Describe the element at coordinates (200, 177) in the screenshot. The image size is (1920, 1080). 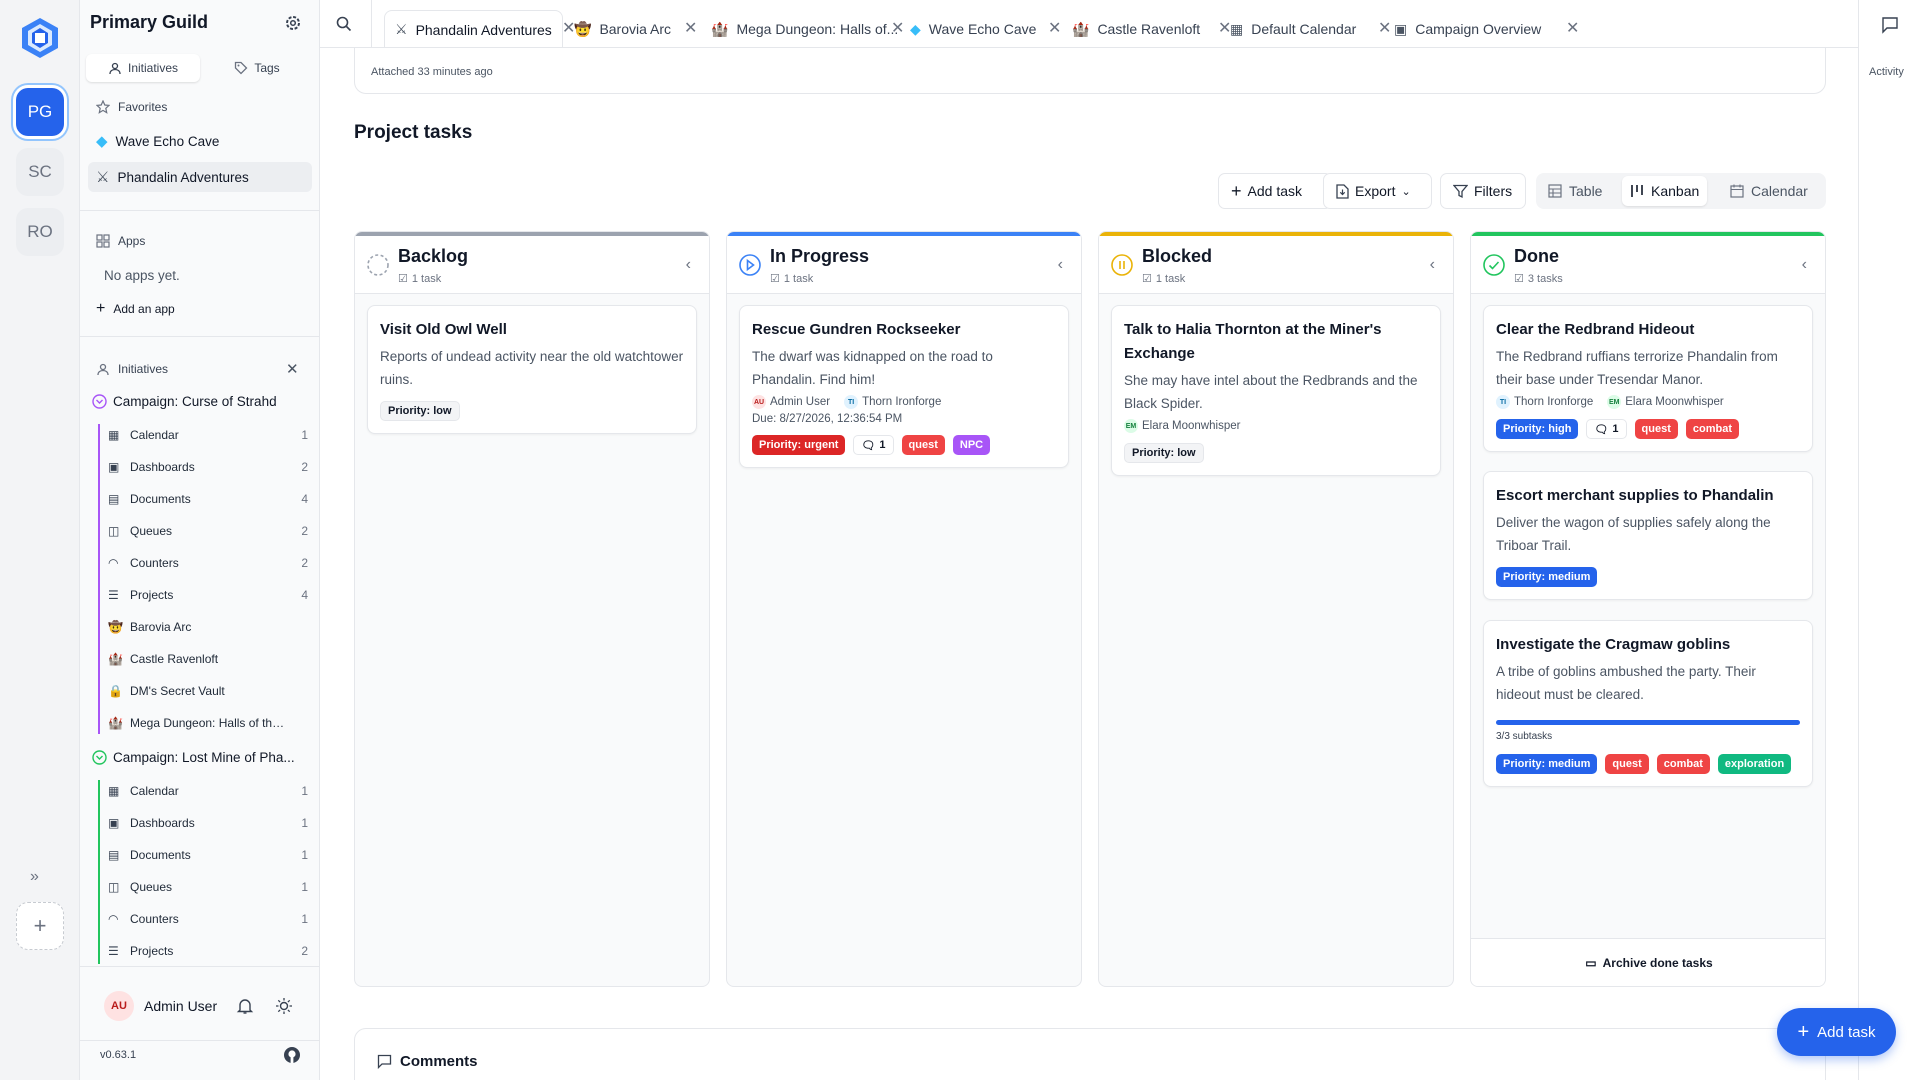
I see `favorite-phandalin-adventures: ⚔ Phandalin Adventures` at that location.